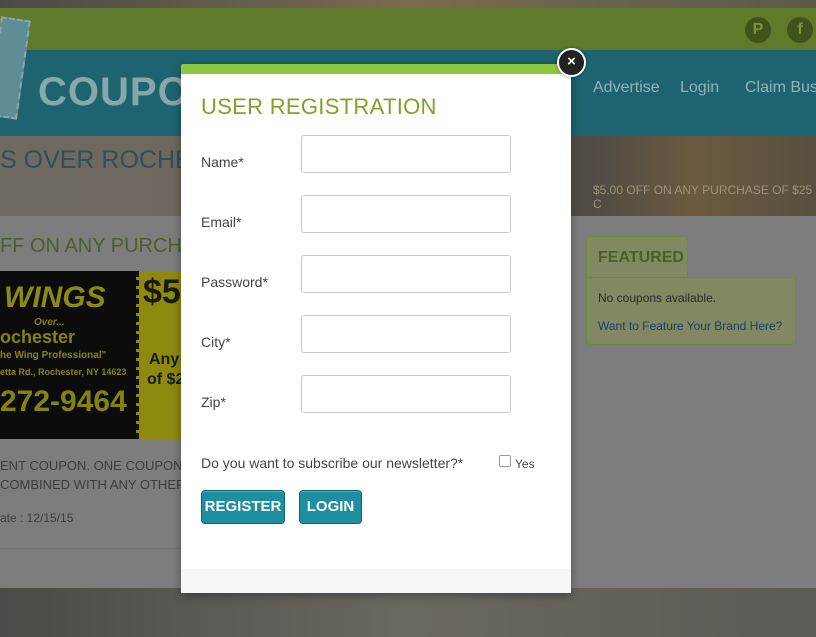 The width and height of the screenshot is (816, 637). Describe the element at coordinates (55, 297) in the screenshot. I see `coupon-brand: WINGS` at that location.